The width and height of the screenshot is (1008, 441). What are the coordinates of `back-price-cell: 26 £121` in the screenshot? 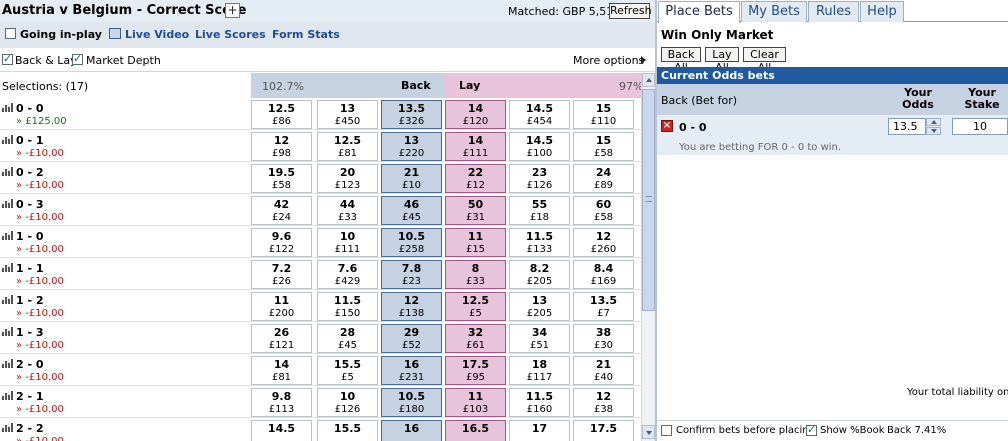 It's located at (281, 338).